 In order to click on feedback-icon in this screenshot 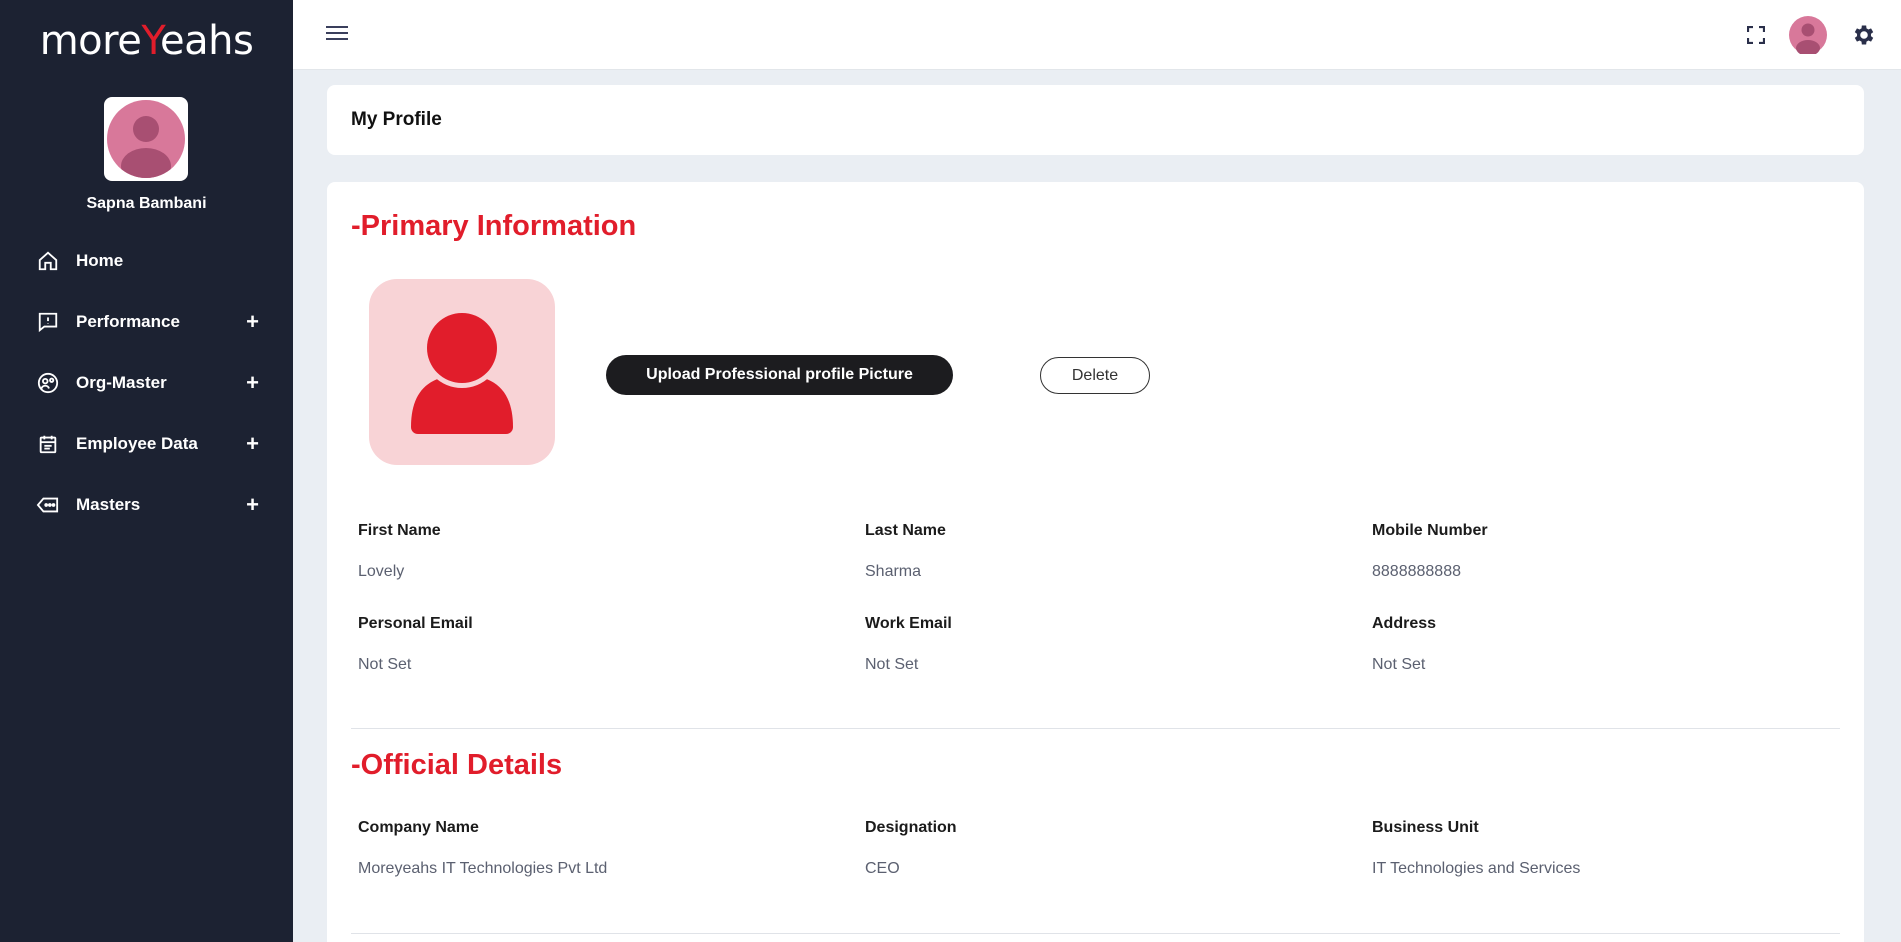, I will do `click(48, 322)`.